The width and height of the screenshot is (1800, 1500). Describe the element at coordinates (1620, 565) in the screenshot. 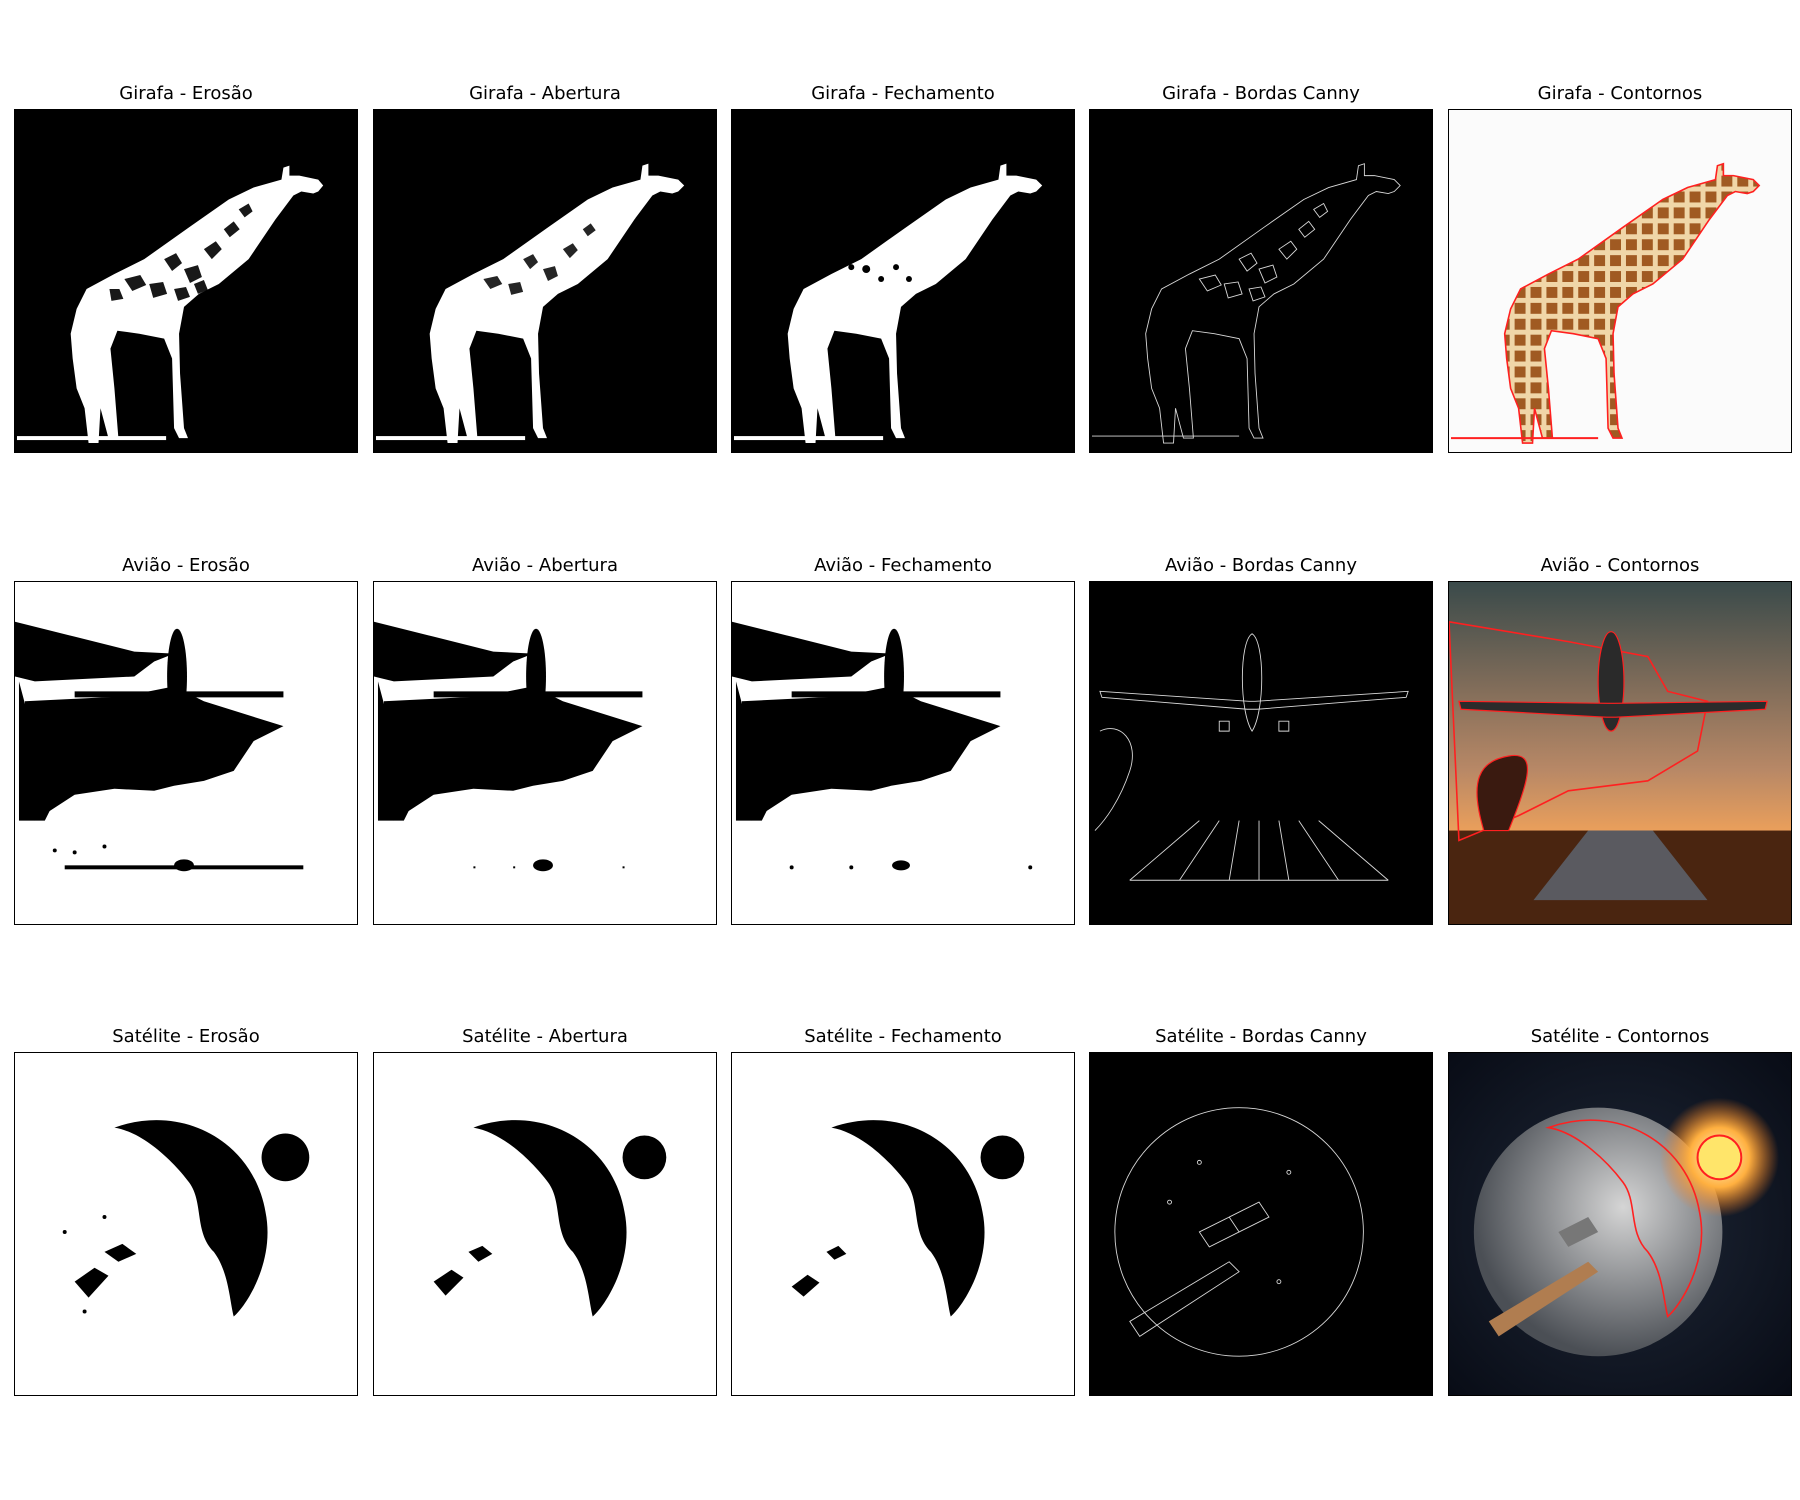

I see `panel-title: Avião - Contornos` at that location.